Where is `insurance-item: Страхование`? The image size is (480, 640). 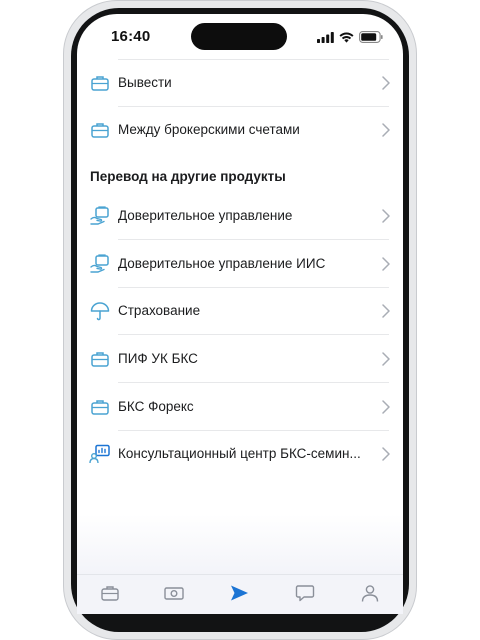 insurance-item: Страхование is located at coordinates (240, 311).